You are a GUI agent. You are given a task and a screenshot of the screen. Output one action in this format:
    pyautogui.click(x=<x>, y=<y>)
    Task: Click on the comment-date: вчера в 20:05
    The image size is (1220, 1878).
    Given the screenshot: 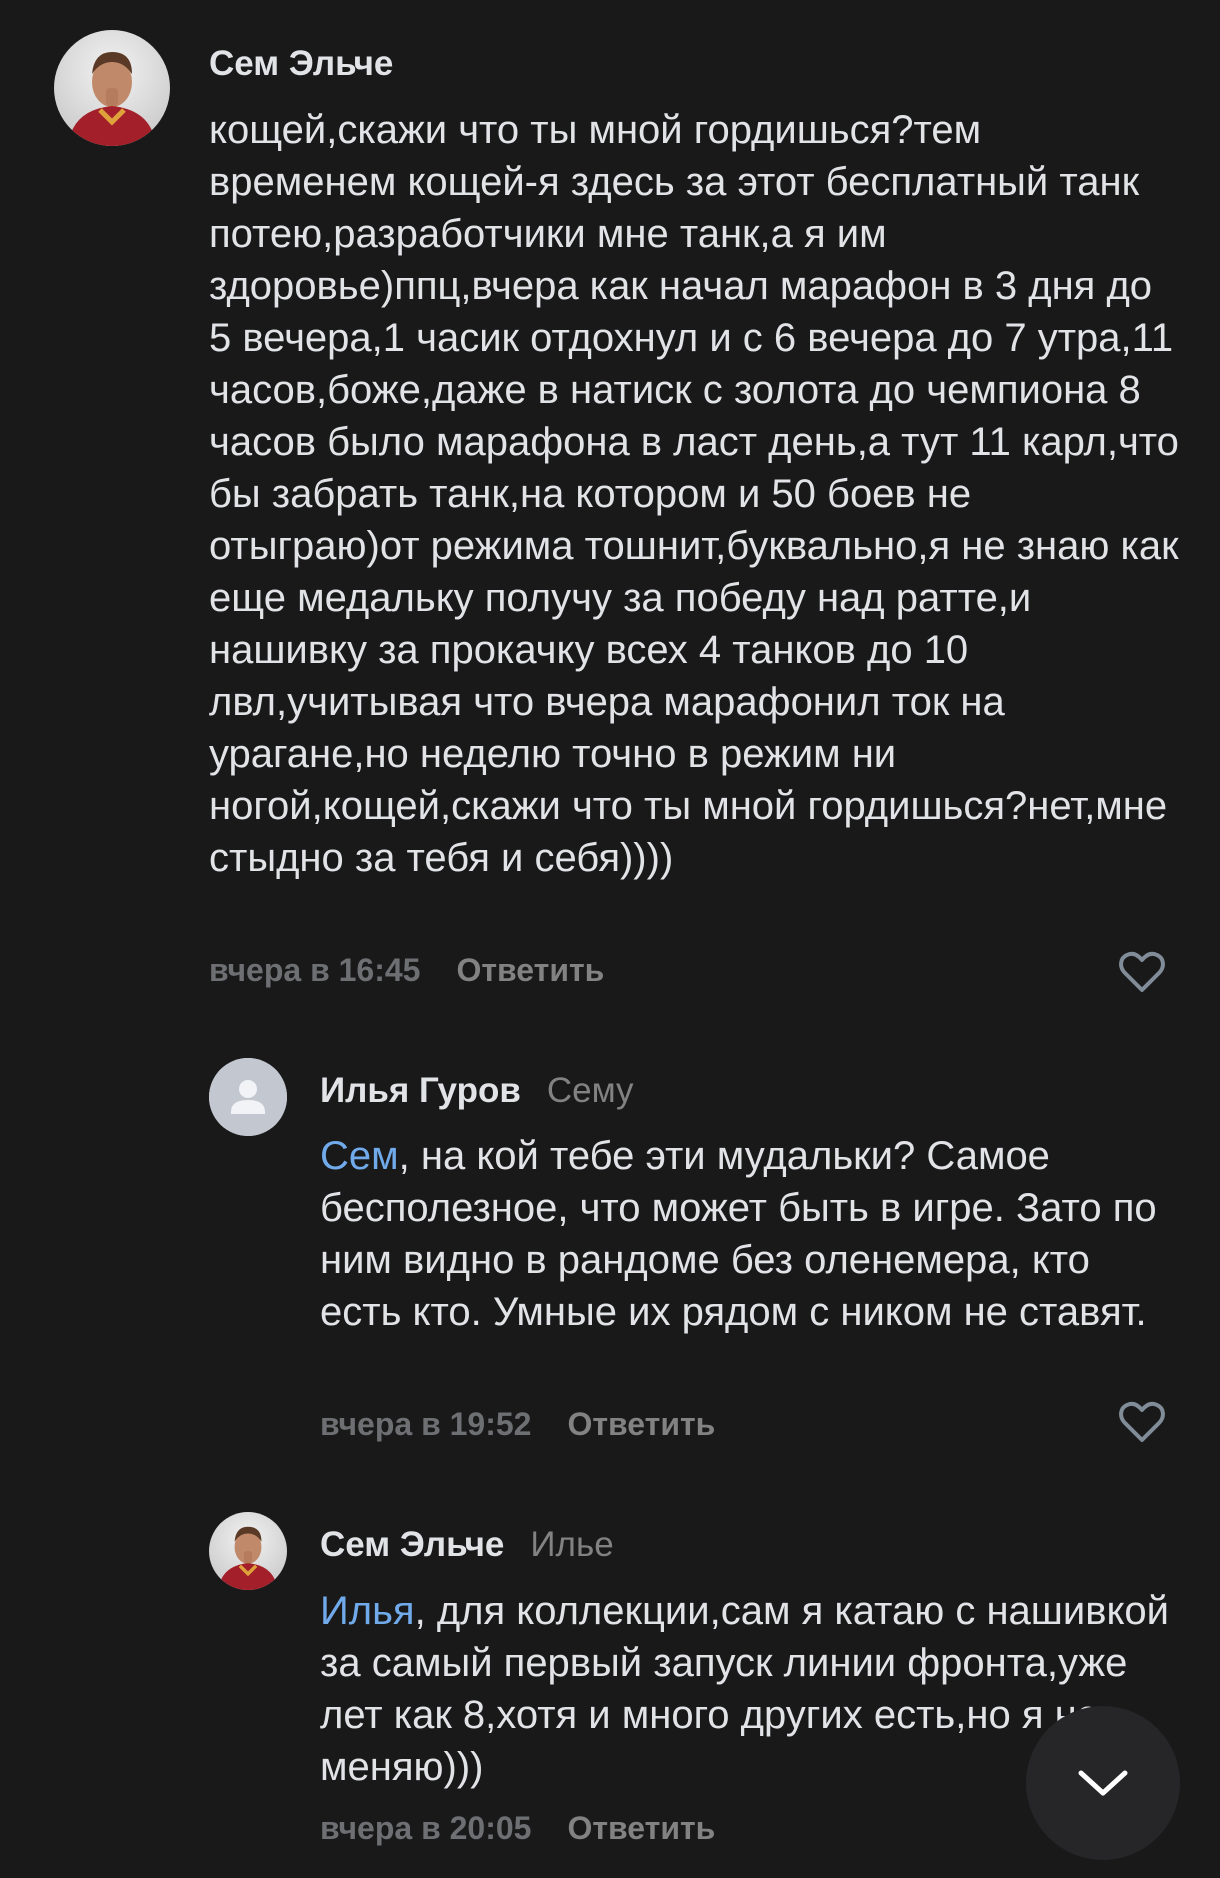 What is the action you would take?
    pyautogui.click(x=425, y=1828)
    